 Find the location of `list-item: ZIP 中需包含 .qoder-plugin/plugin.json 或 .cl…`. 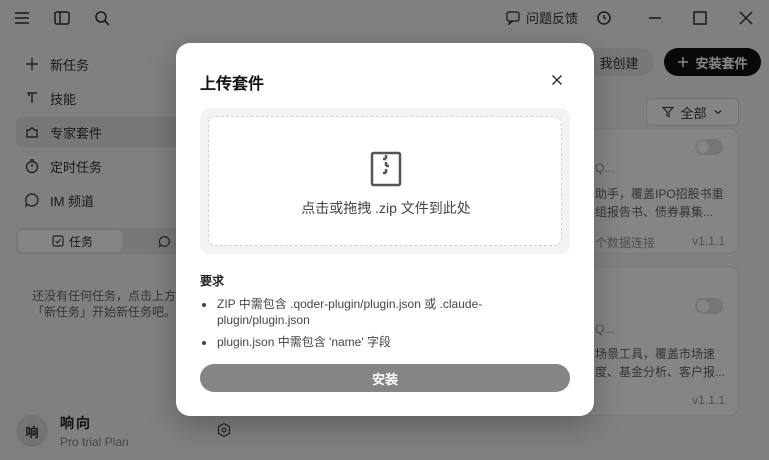

list-item: ZIP 中需包含 .qoder-plugin/plugin.json 或 .cl… is located at coordinates (375, 312).